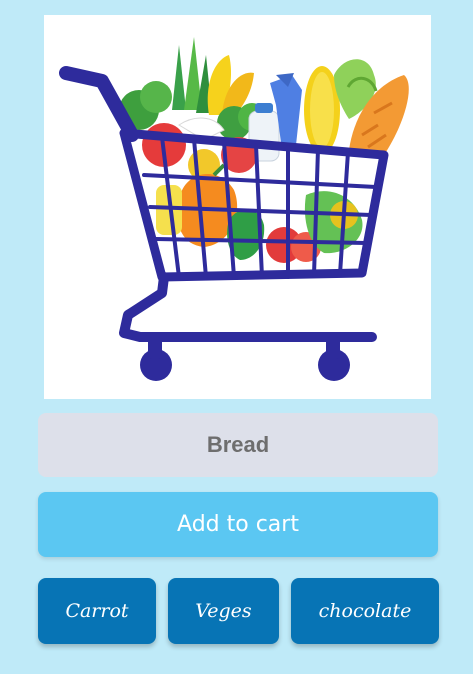  What do you see at coordinates (245, 359) in the screenshot?
I see `cart-wheels` at bounding box center [245, 359].